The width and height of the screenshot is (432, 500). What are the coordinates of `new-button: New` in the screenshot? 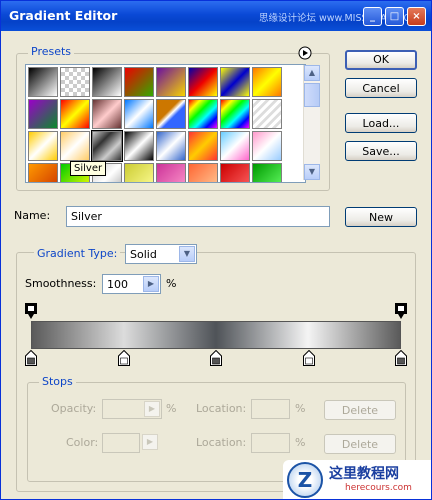 It's located at (381, 217).